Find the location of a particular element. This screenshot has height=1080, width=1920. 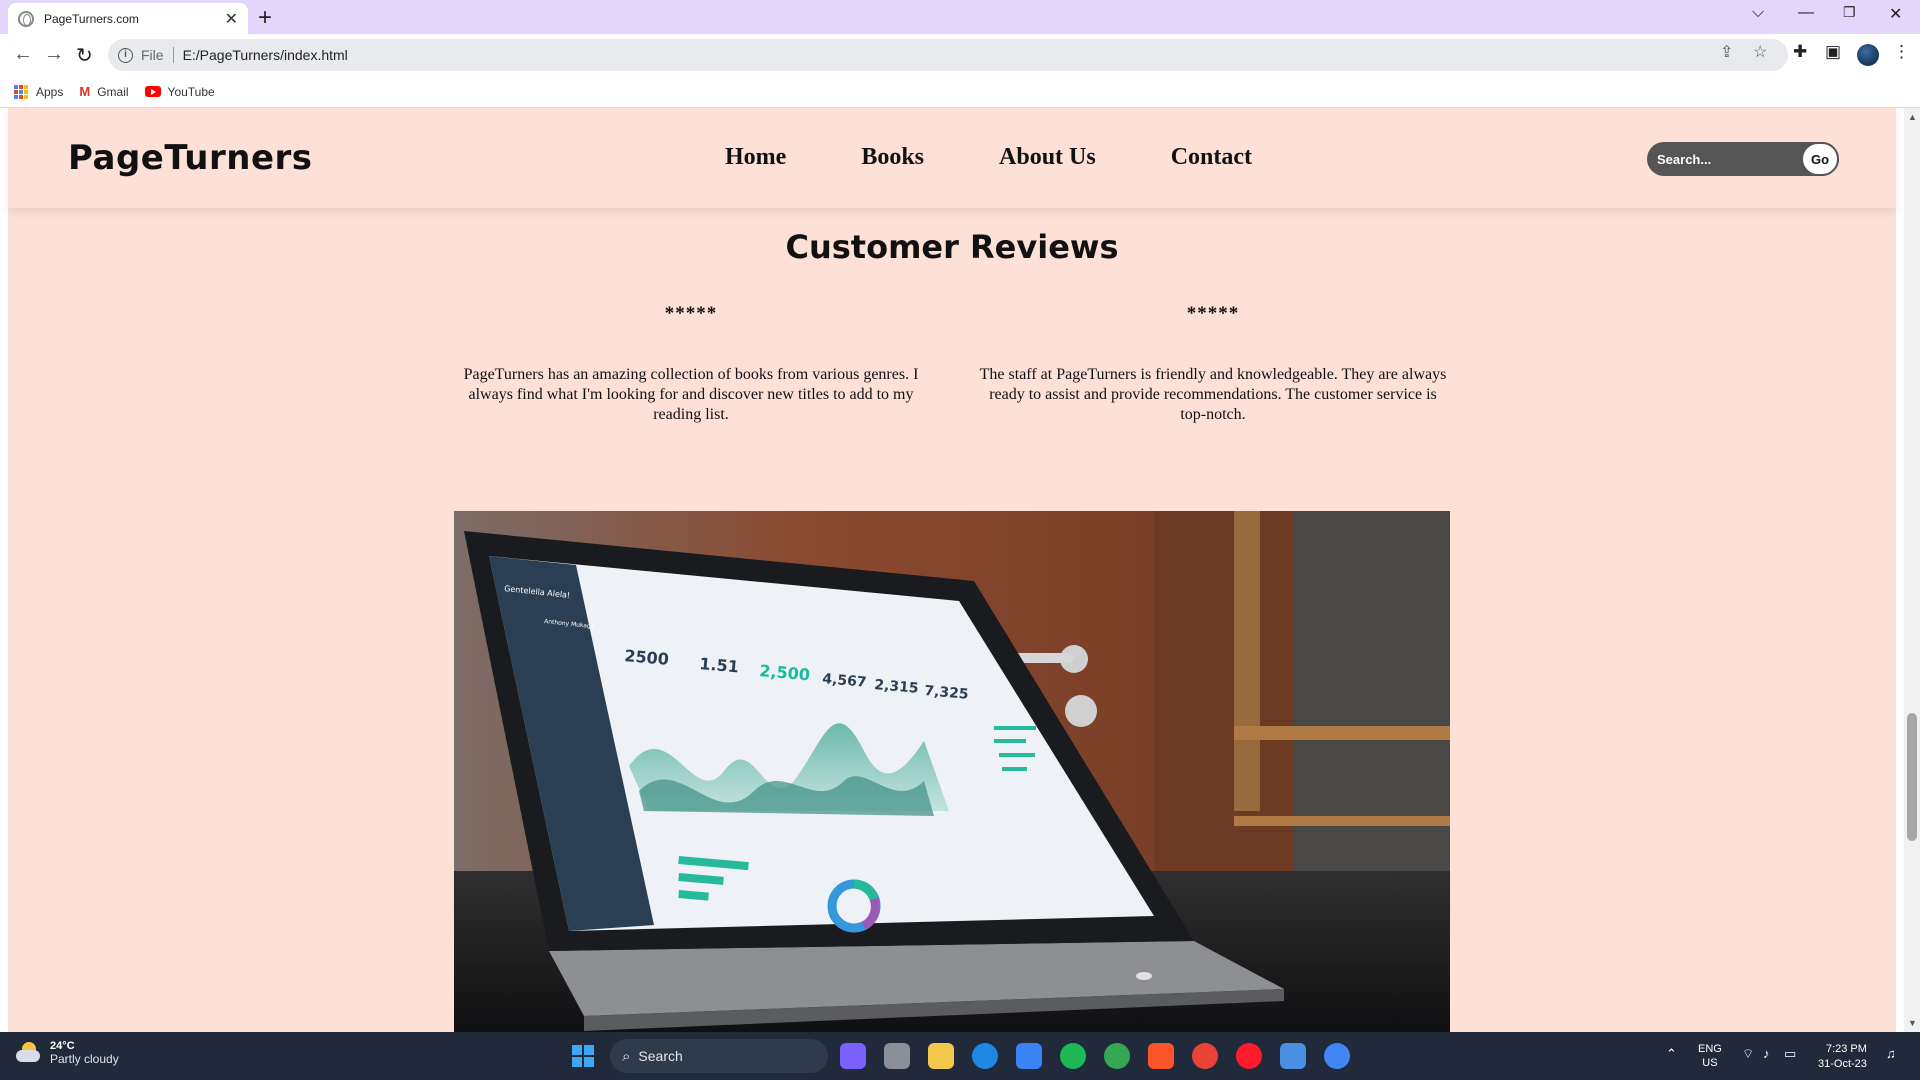

battery-icon: ▭ is located at coordinates (1790, 1054).